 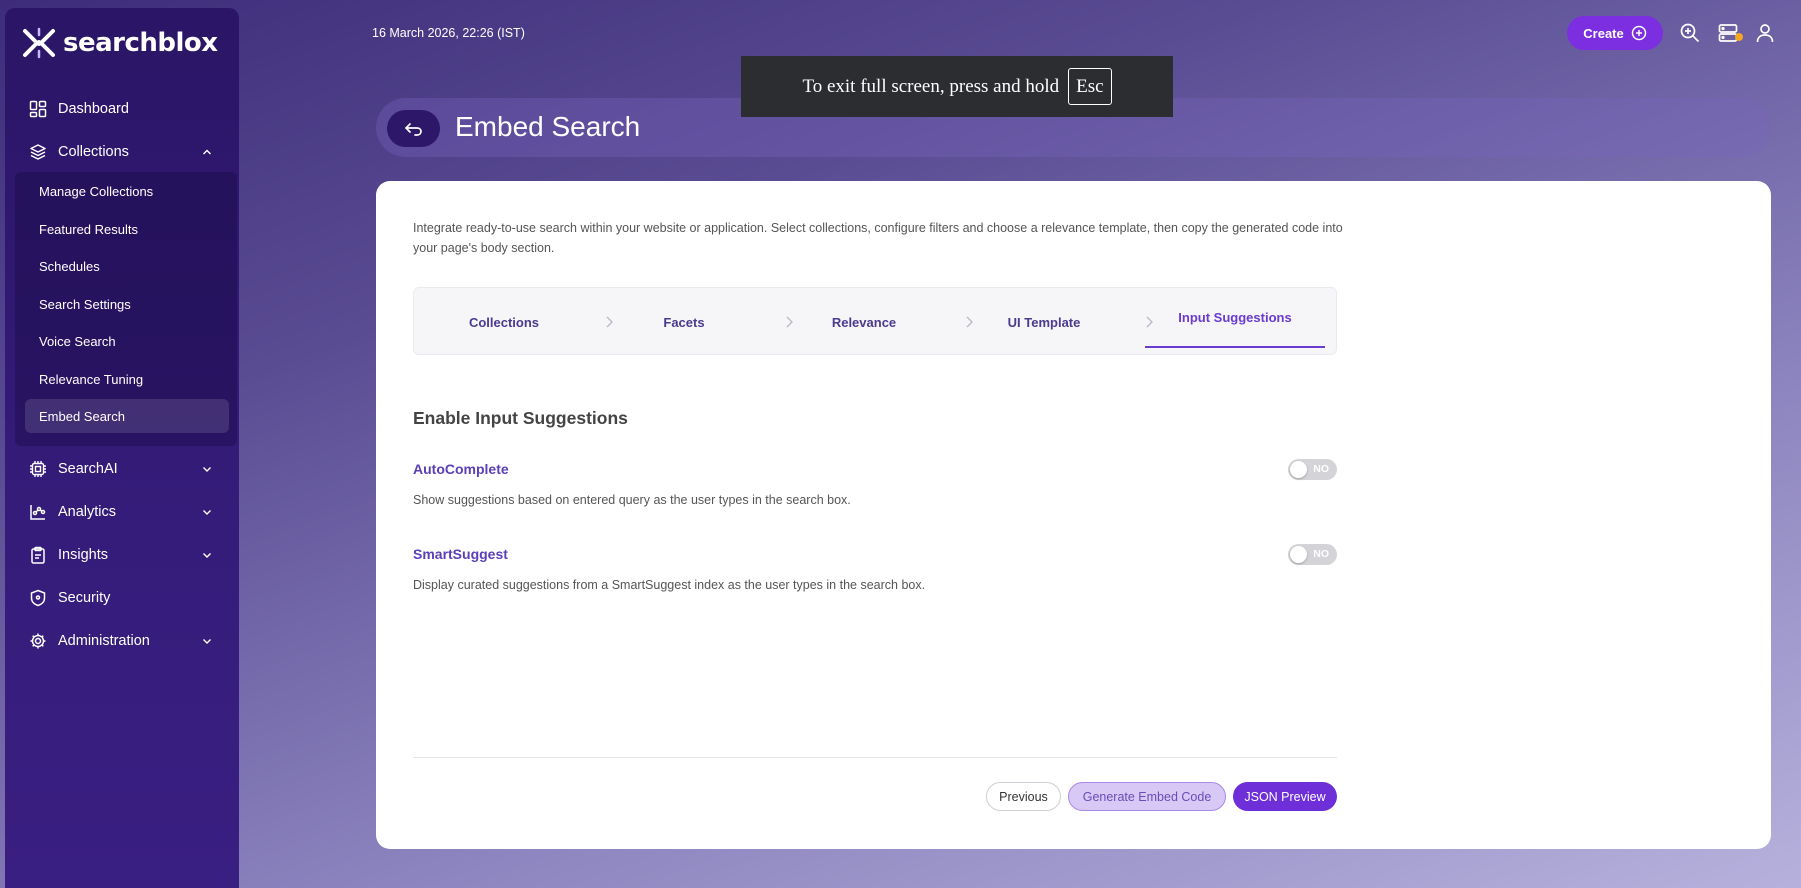 What do you see at coordinates (1638, 33) in the screenshot?
I see `plus-circle-icon` at bounding box center [1638, 33].